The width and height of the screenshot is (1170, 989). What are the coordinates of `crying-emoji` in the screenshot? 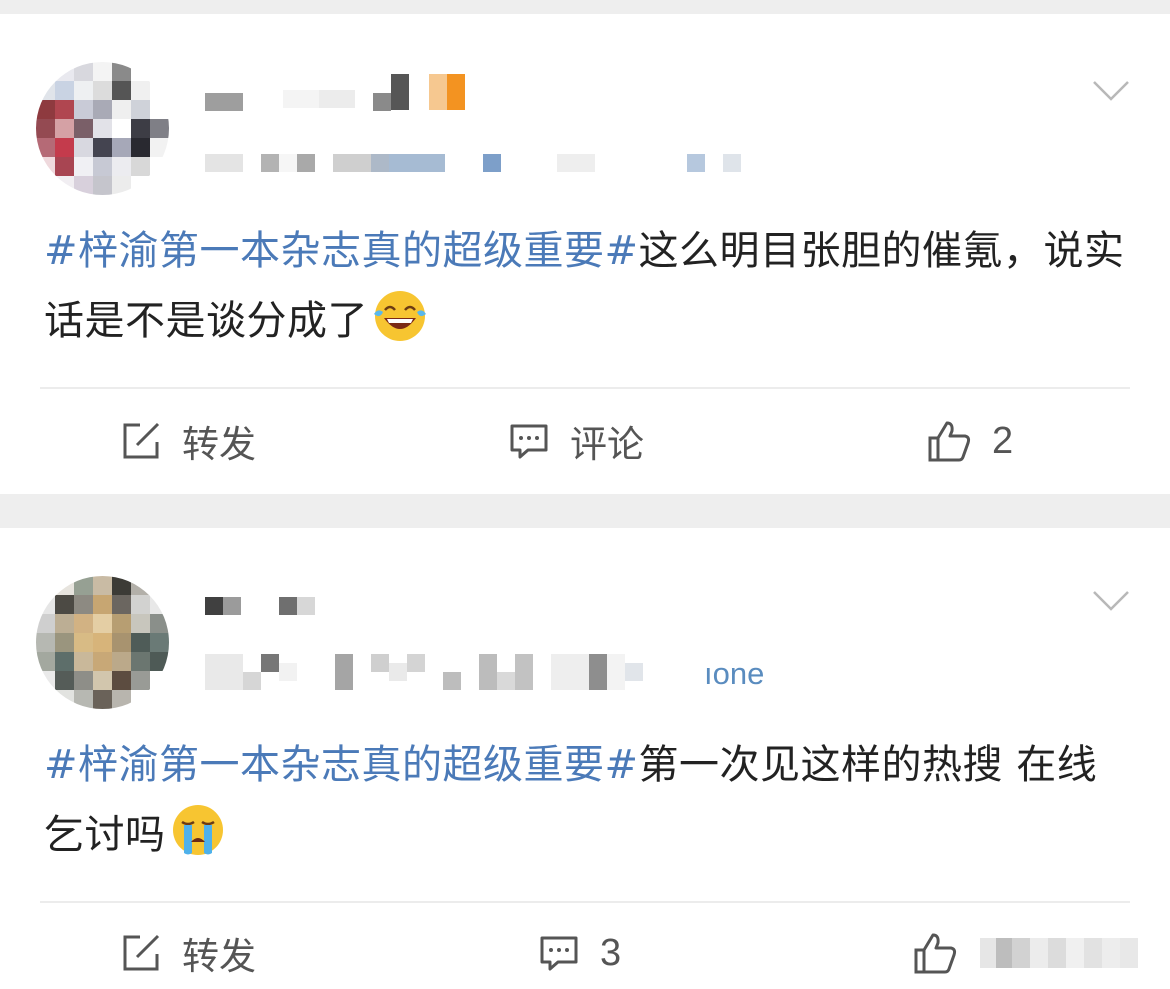 It's located at (197, 830).